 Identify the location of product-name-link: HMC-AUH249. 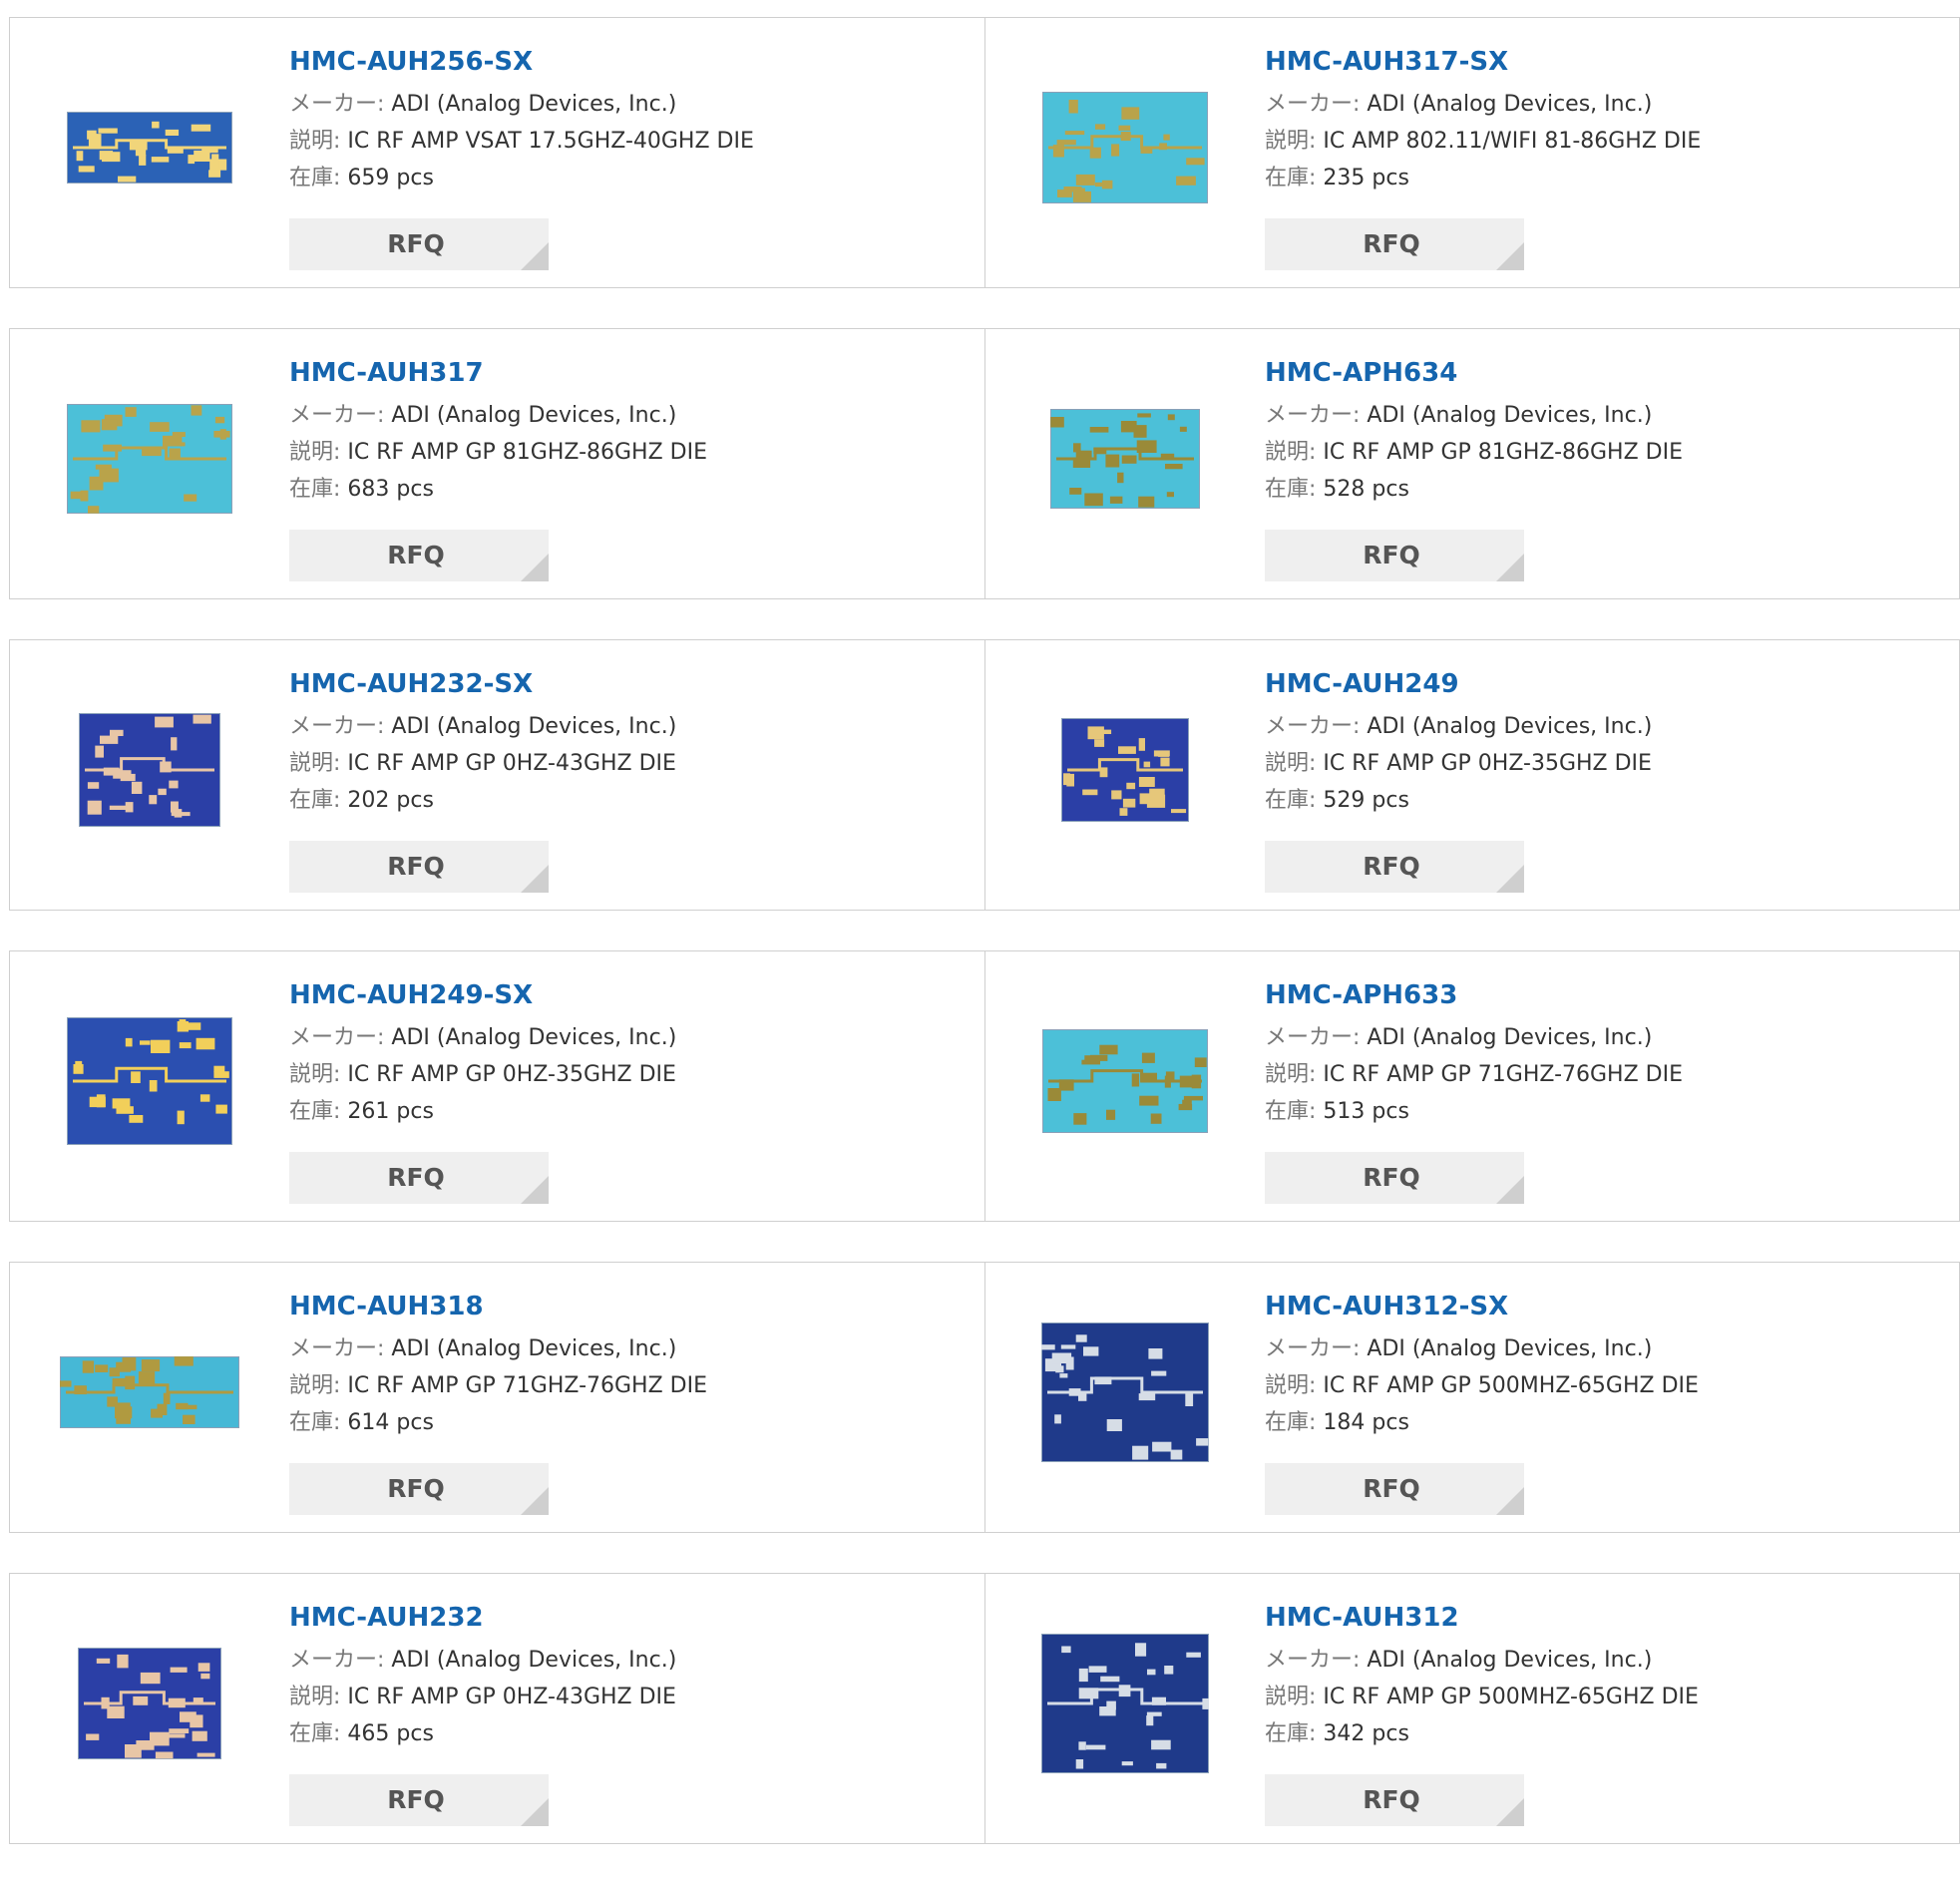
(1604, 684).